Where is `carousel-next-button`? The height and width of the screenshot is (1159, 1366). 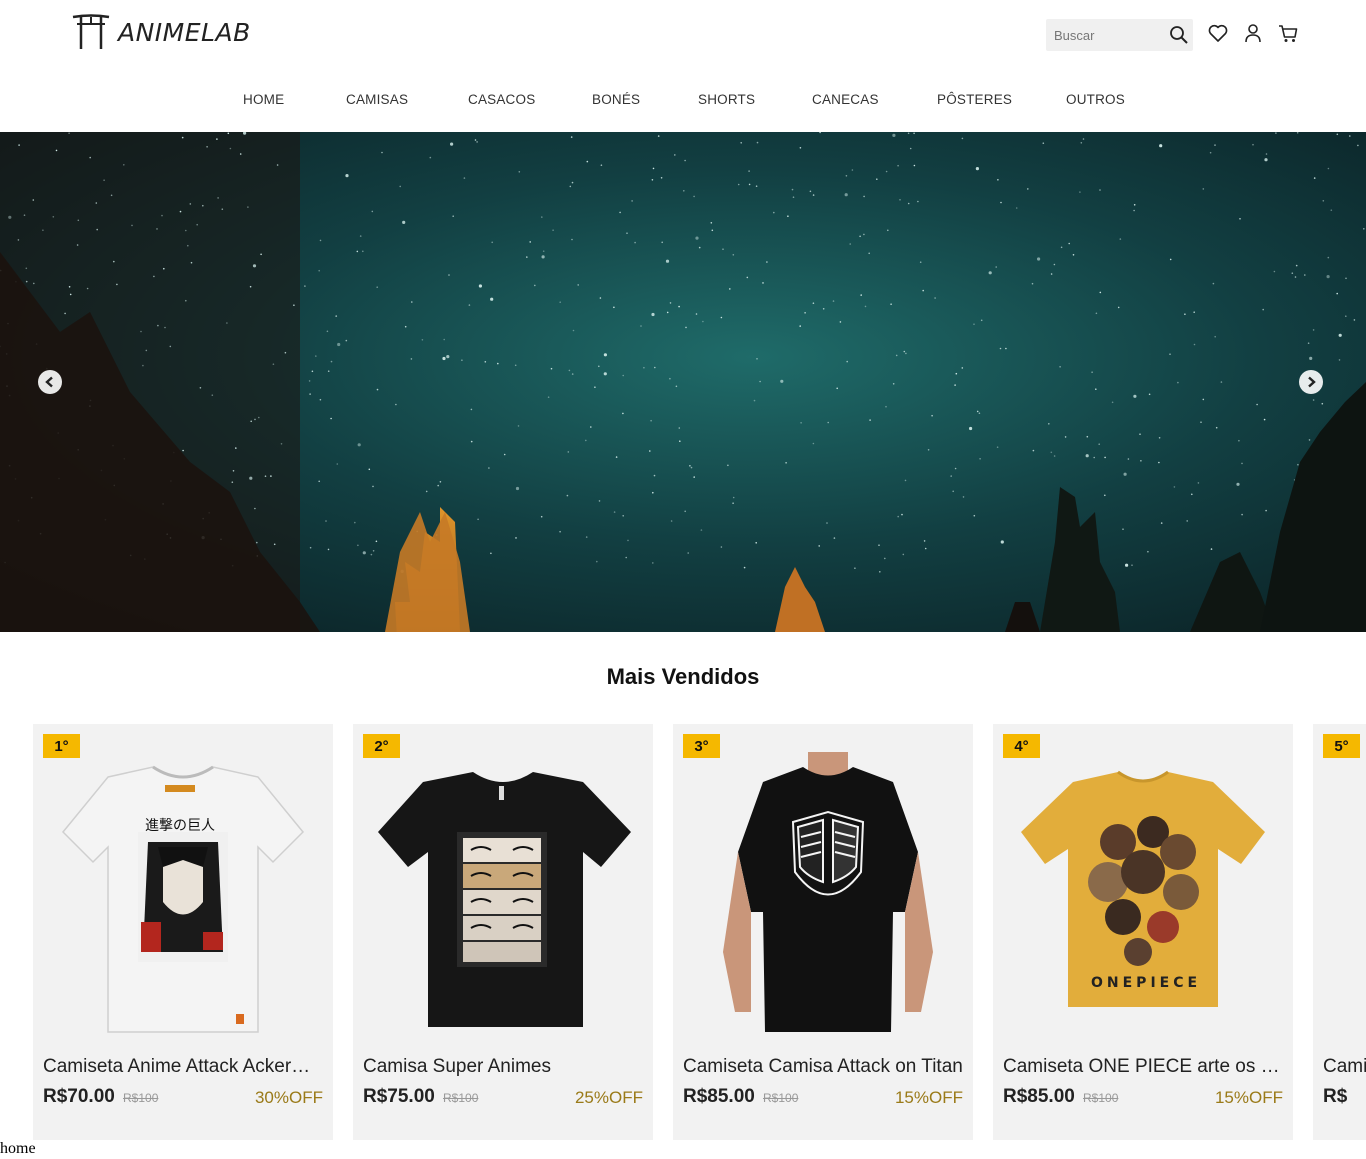
carousel-next-button is located at coordinates (1311, 382).